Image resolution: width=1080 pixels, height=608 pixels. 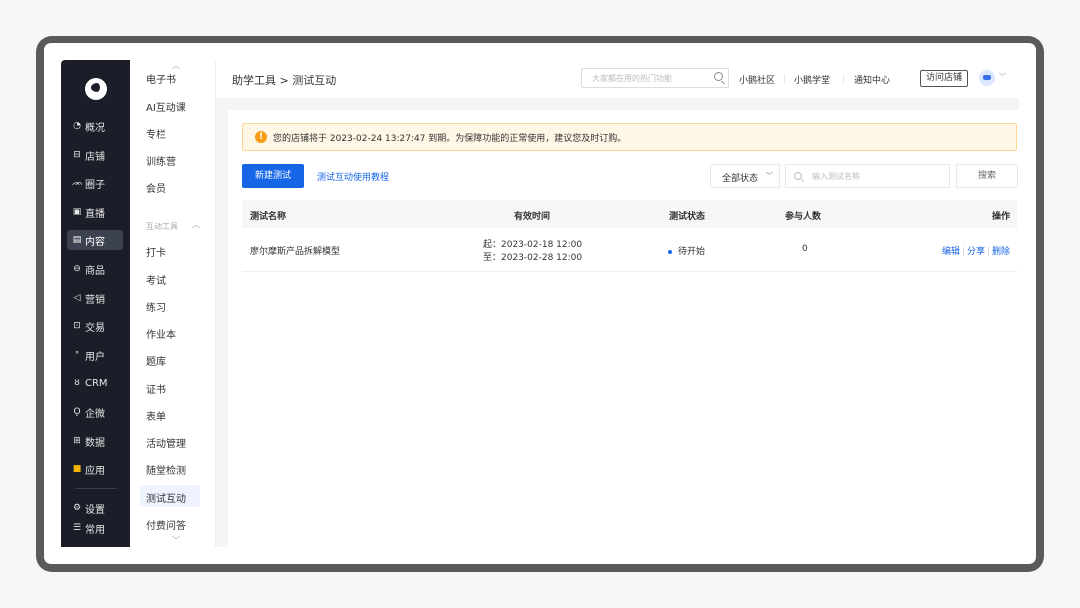 What do you see at coordinates (987, 176) in the screenshot?
I see `search-button: 搜索` at bounding box center [987, 176].